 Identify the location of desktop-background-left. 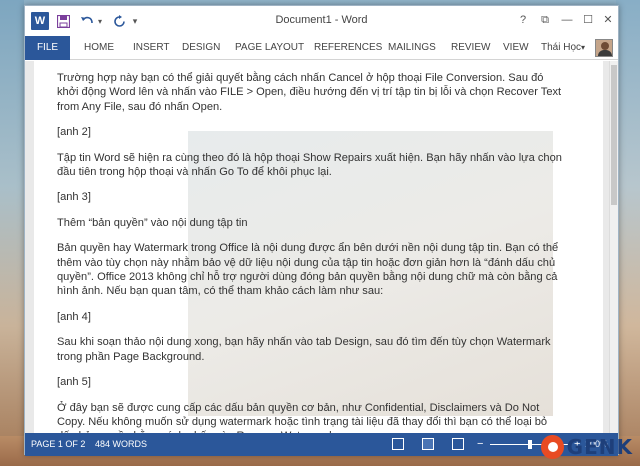
(12, 233).